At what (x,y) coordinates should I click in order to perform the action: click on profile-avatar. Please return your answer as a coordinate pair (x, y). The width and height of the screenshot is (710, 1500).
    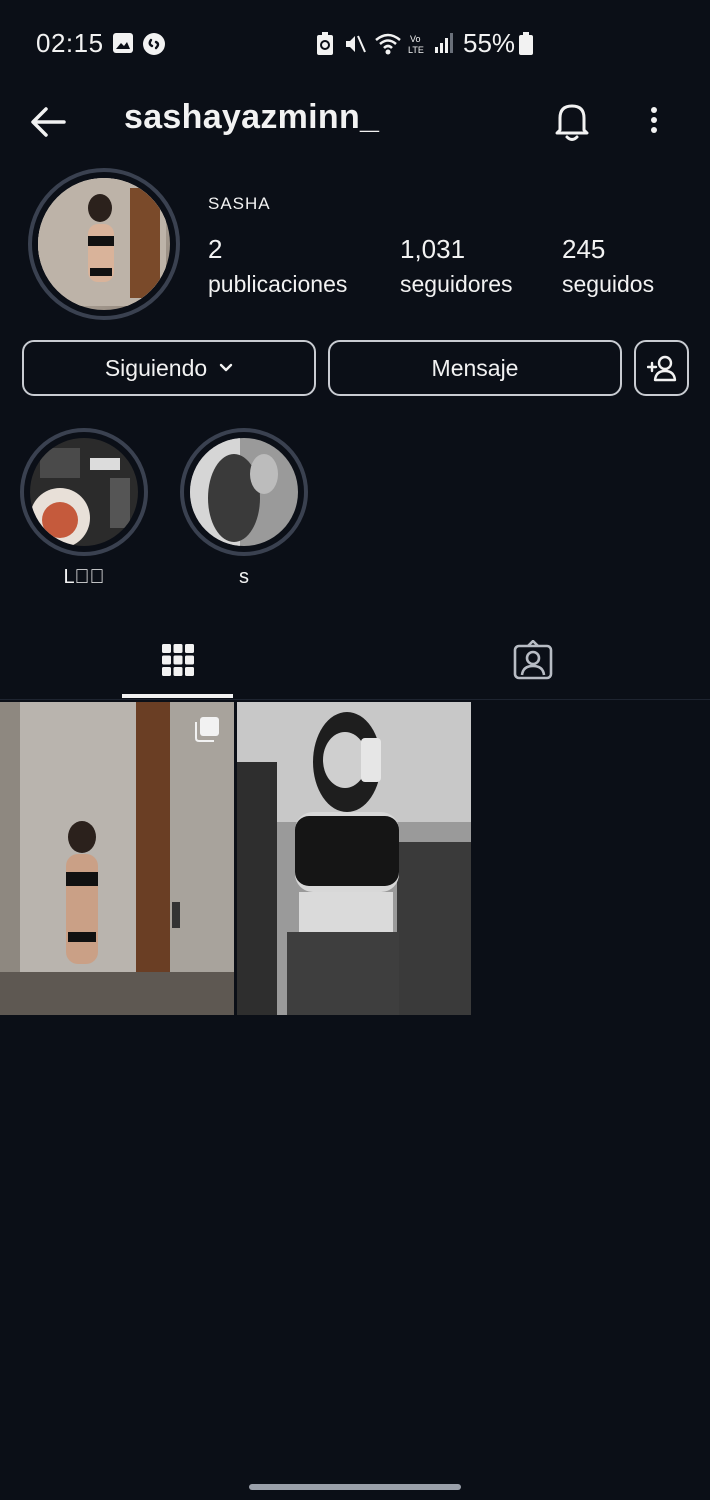
    Looking at the image, I should click on (104, 244).